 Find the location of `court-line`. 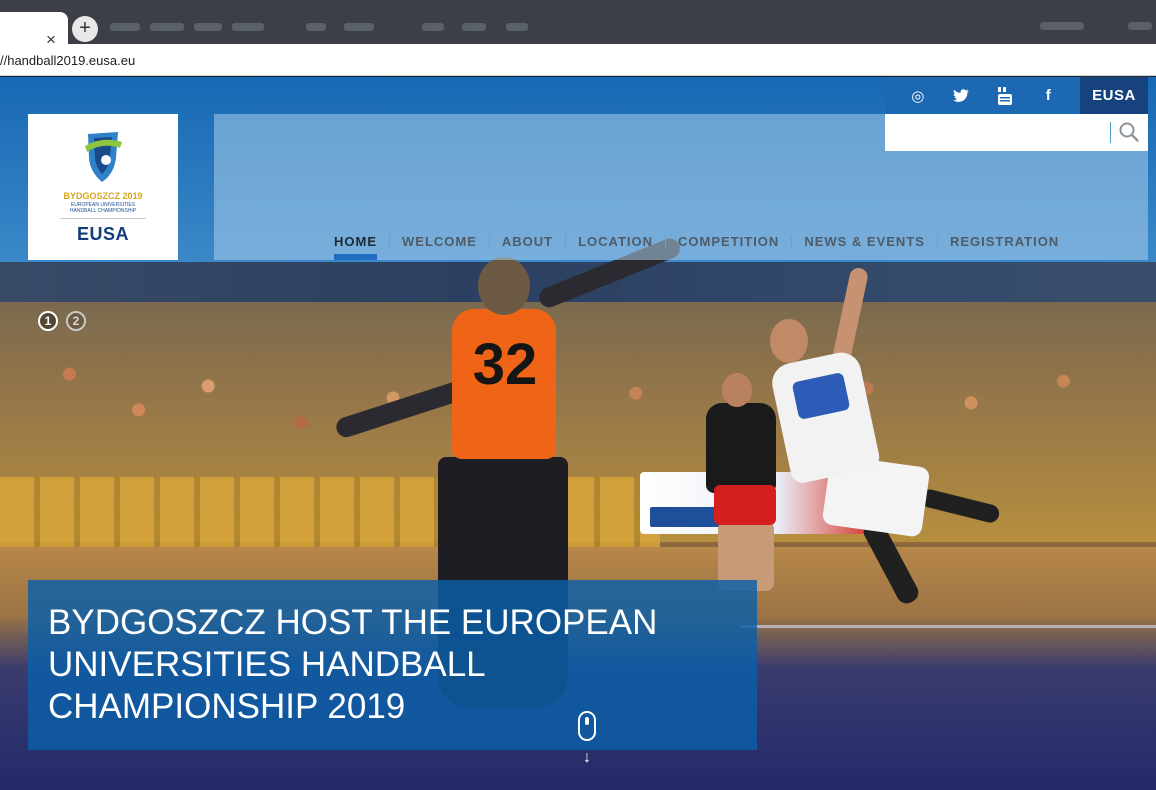

court-line is located at coordinates (948, 626).